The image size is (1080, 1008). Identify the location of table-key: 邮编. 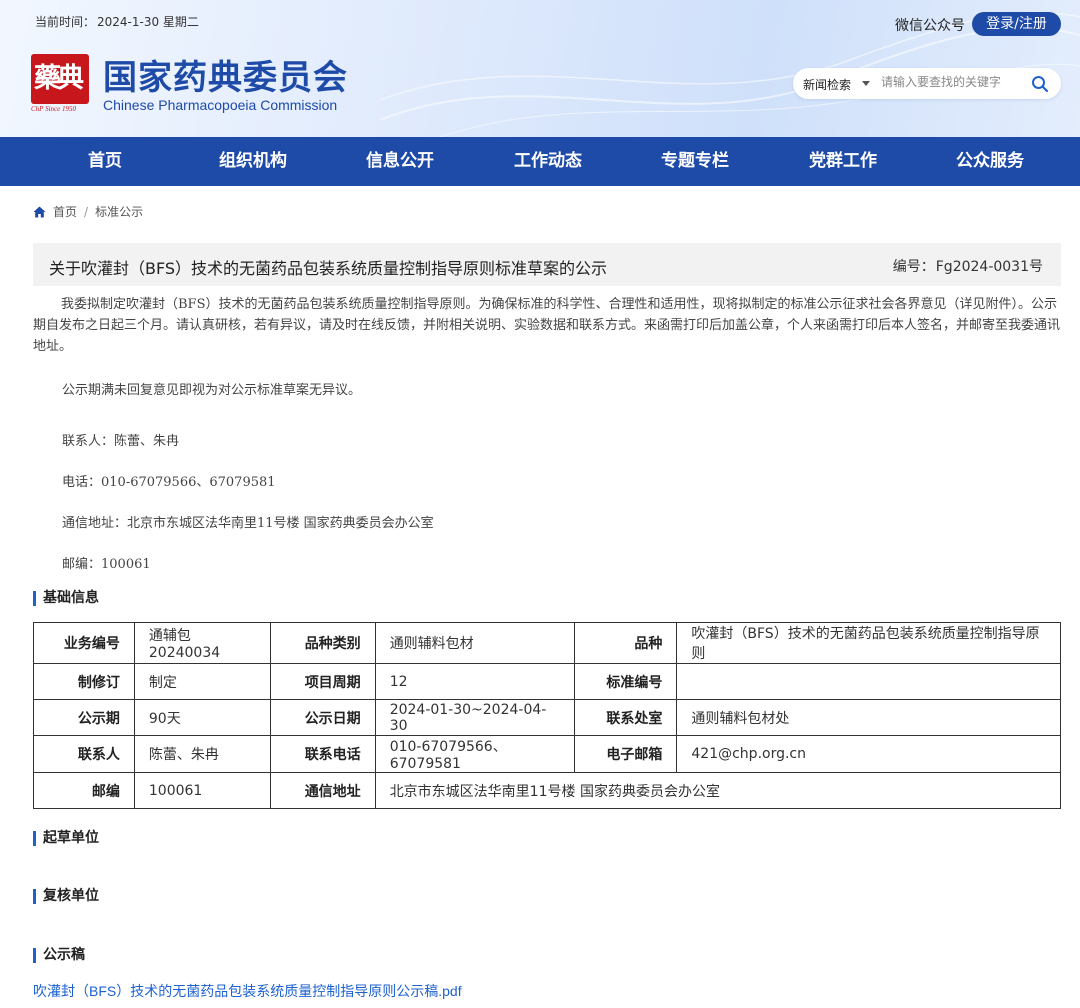
(84, 790).